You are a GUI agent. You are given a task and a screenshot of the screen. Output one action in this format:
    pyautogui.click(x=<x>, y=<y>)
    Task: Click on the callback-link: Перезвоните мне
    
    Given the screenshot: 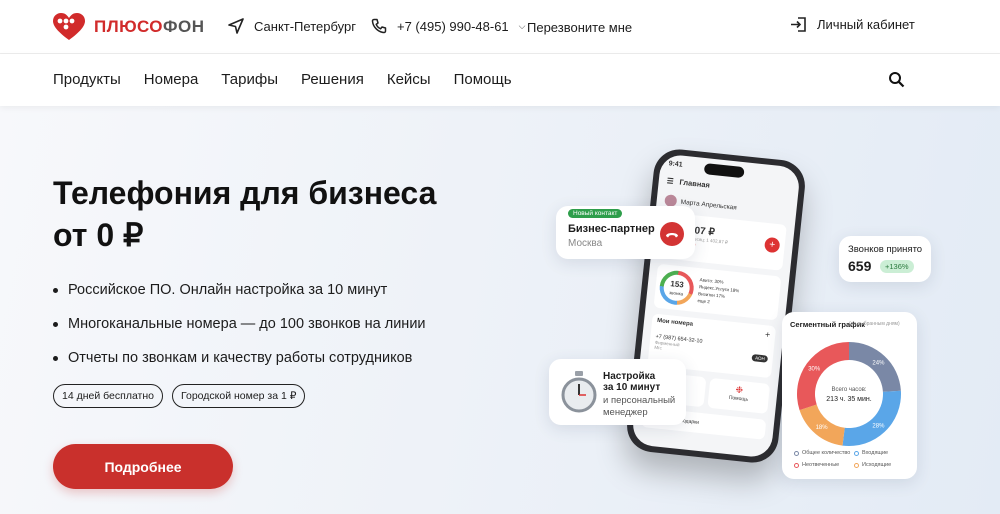 What is the action you would take?
    pyautogui.click(x=579, y=27)
    